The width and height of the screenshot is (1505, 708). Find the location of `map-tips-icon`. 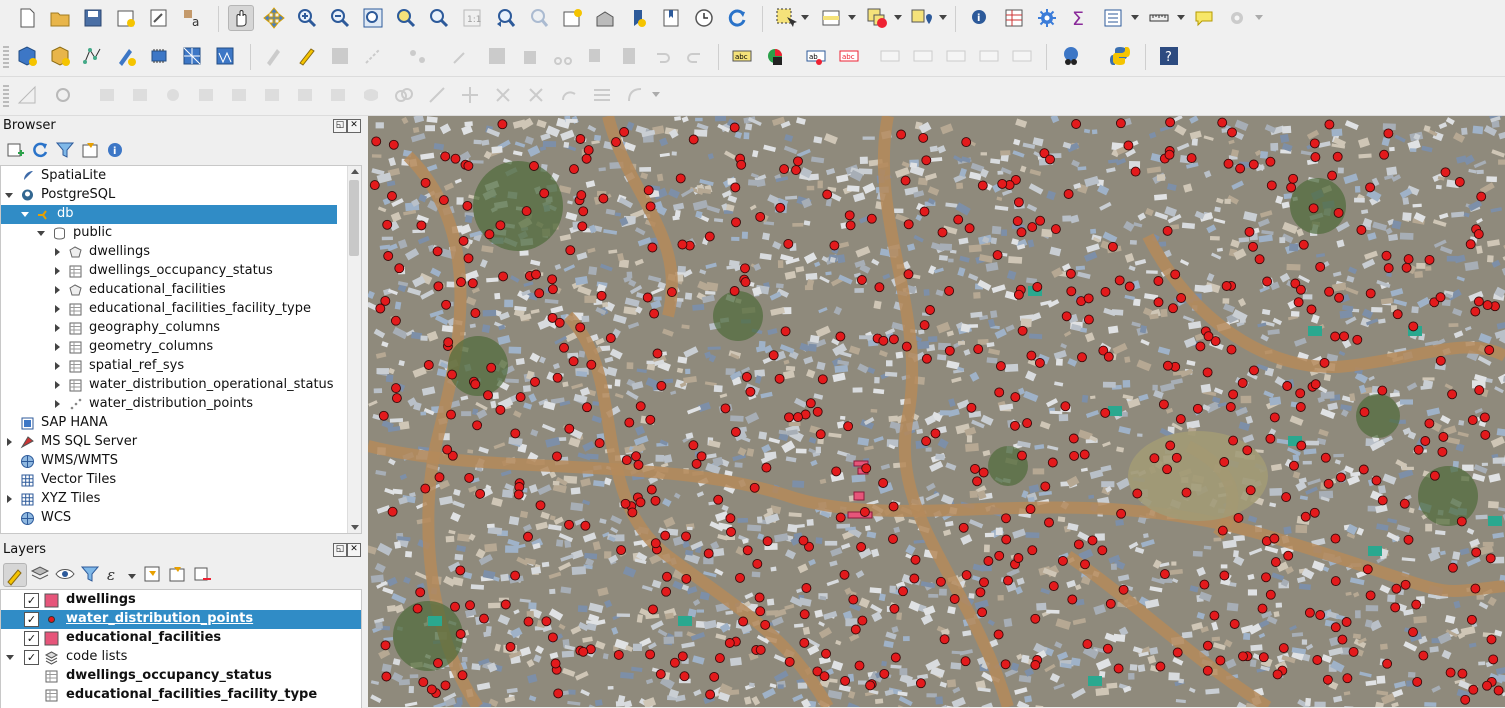

map-tips-icon is located at coordinates (1204, 18).